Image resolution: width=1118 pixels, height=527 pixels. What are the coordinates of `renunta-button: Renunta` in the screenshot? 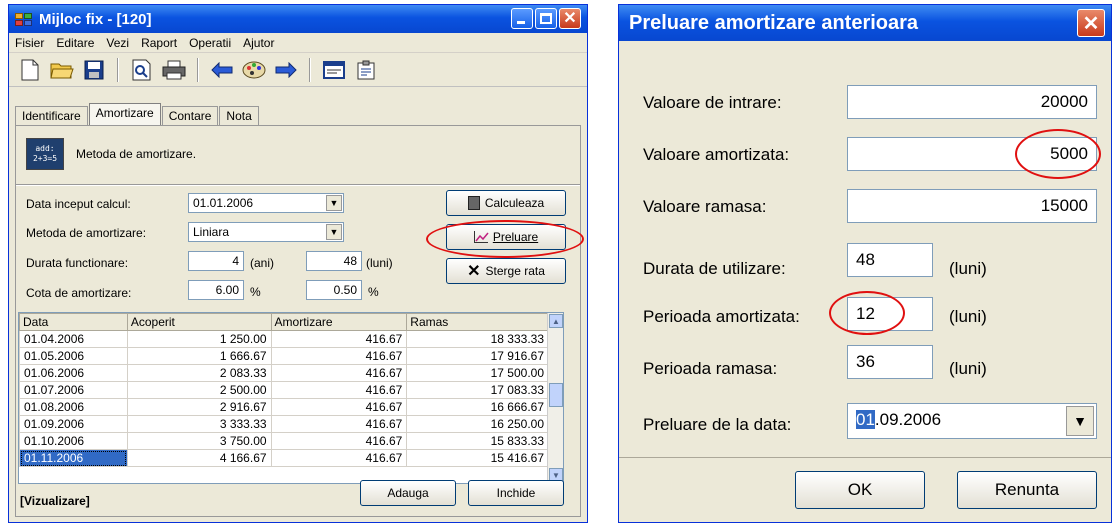 It's located at (1027, 490).